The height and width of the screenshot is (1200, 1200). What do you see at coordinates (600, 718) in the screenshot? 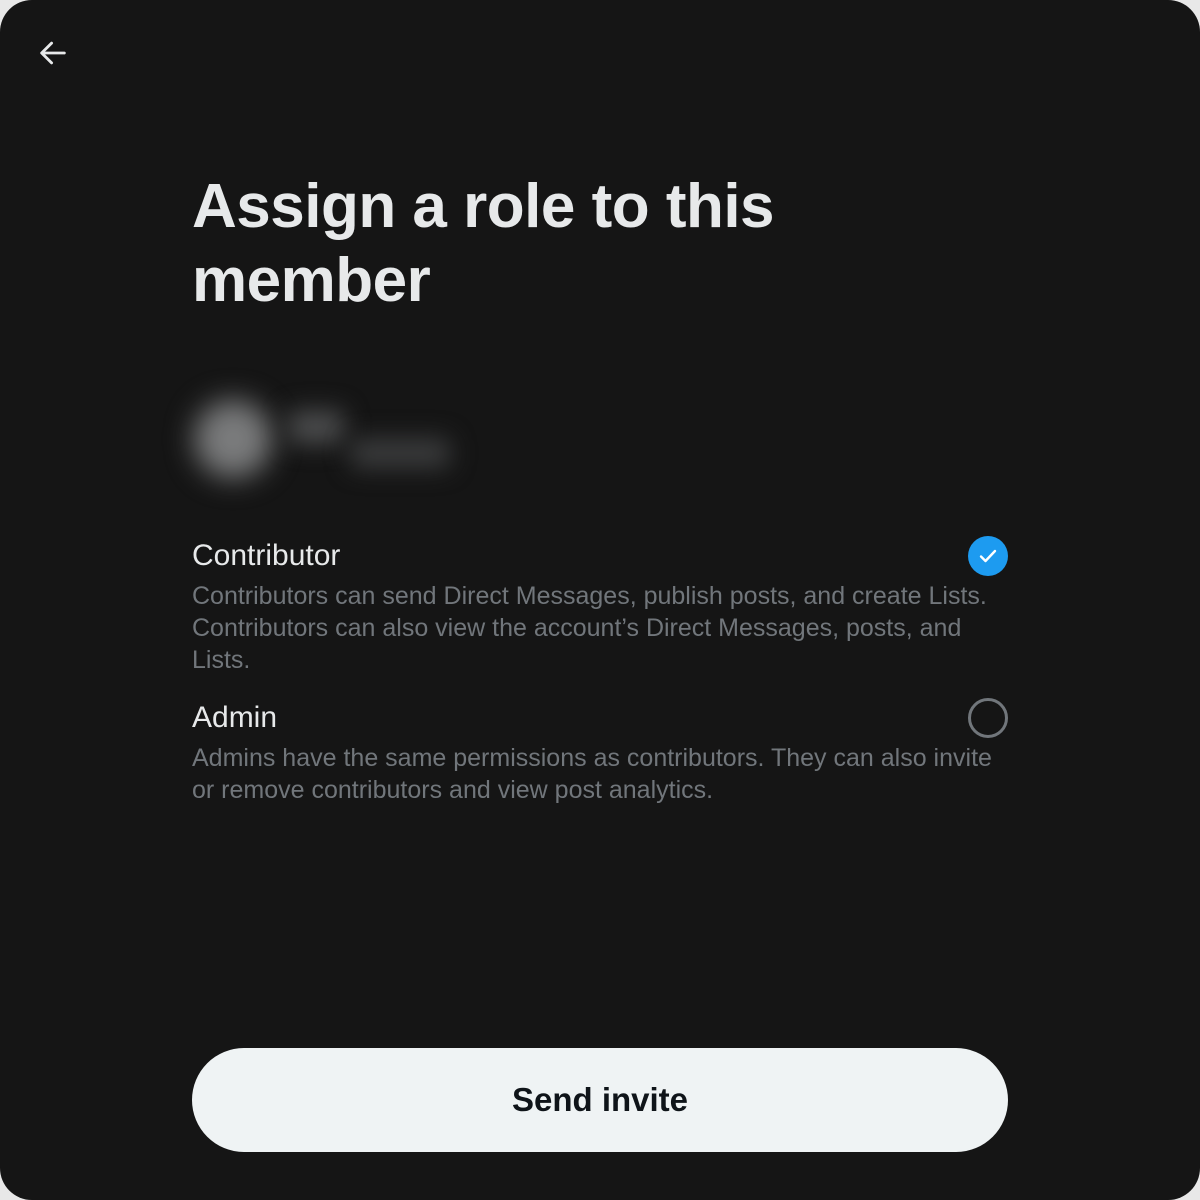
I see `role-header: Admin` at bounding box center [600, 718].